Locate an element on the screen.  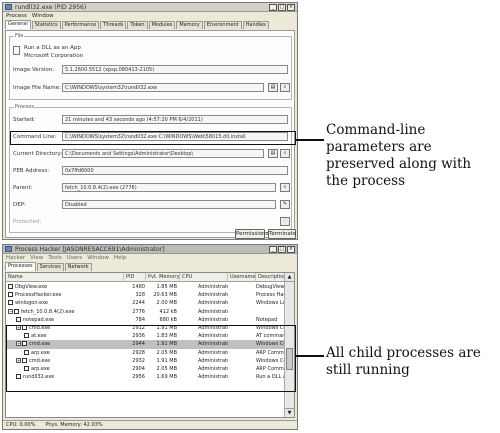
tab-general: General is located at coordinates (18, 24).